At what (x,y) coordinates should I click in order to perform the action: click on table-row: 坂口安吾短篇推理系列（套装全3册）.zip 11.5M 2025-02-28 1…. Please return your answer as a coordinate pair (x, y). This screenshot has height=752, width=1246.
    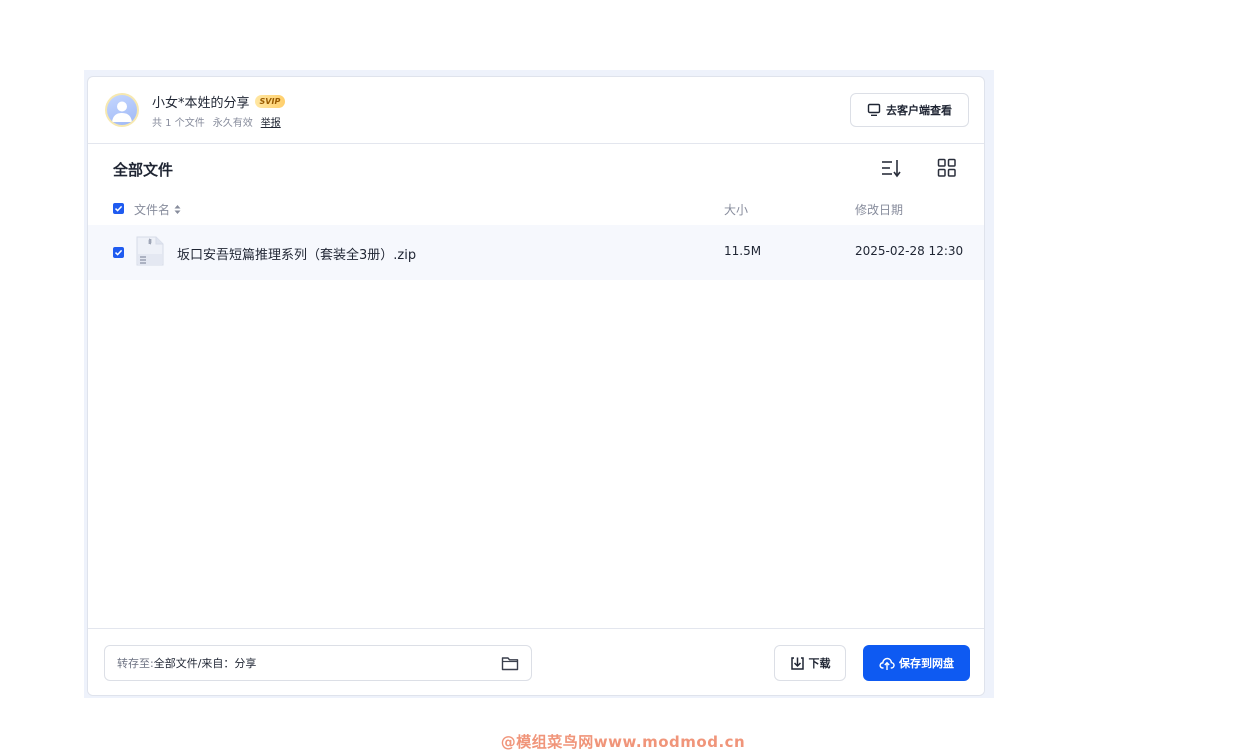
    Looking at the image, I should click on (536, 252).